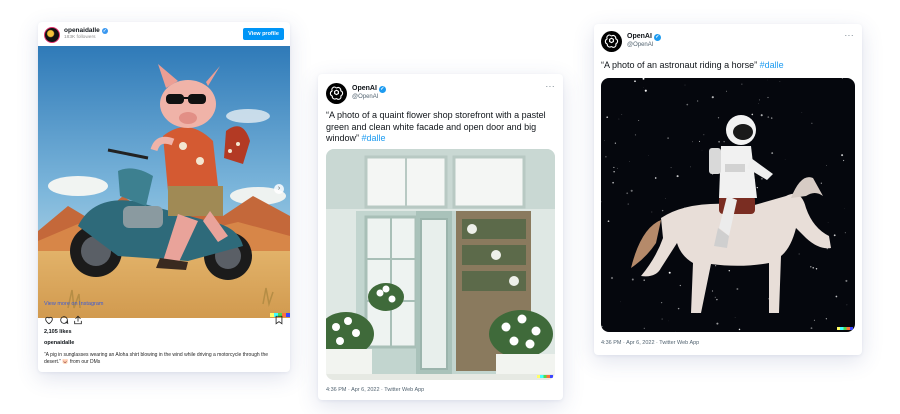 This screenshot has height=414, width=900. What do you see at coordinates (64, 321) in the screenshot?
I see `comment-icon` at bounding box center [64, 321].